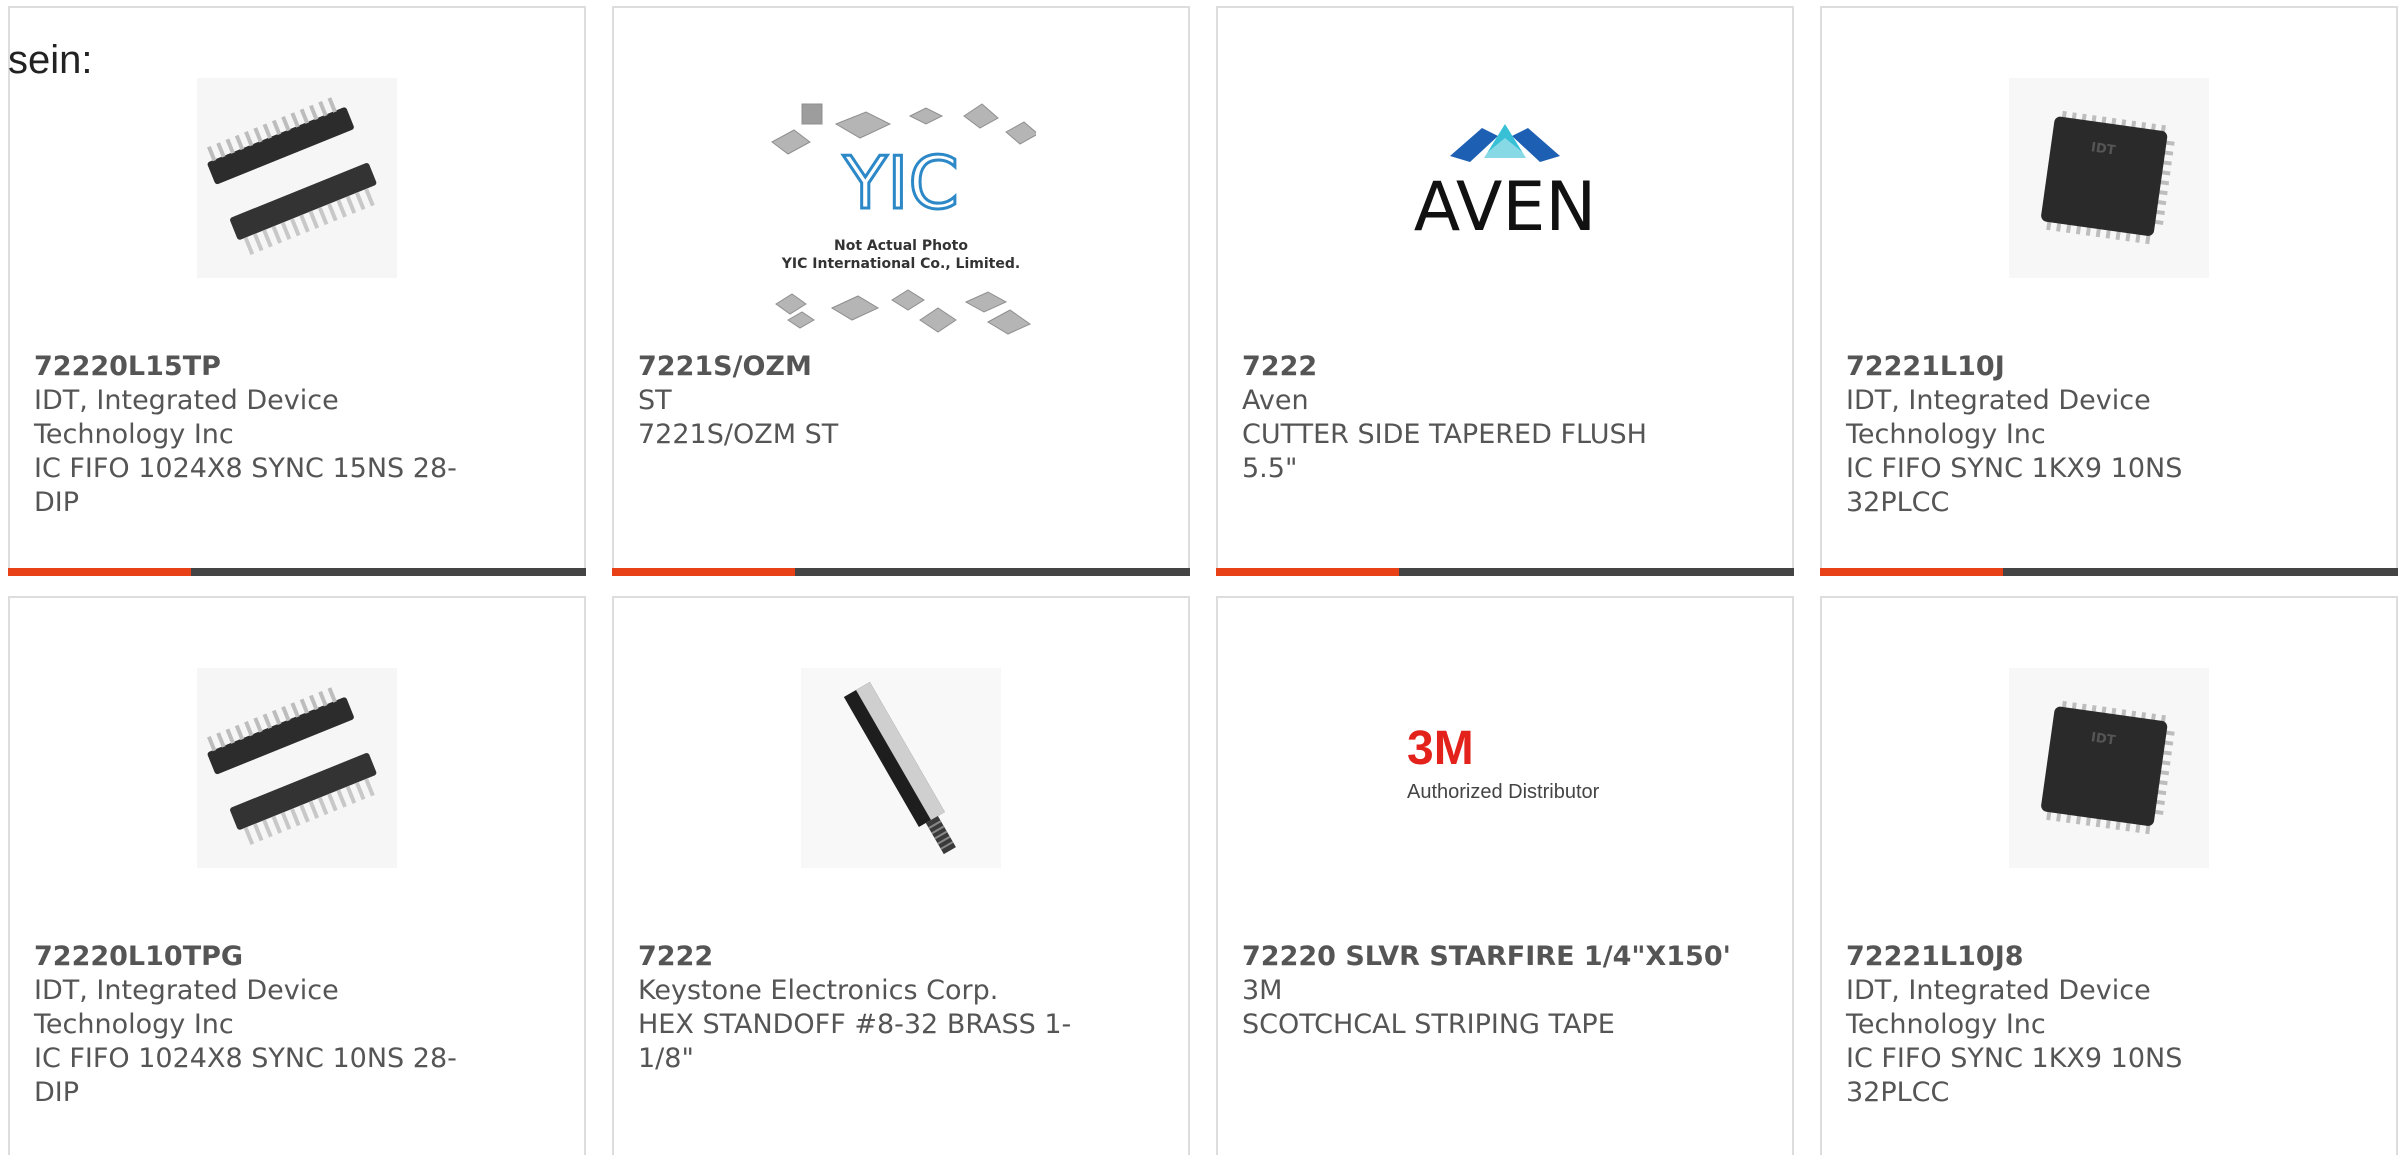 The image size is (2400, 1155). I want to click on 3m-wordmark: 3M, so click(1440, 748).